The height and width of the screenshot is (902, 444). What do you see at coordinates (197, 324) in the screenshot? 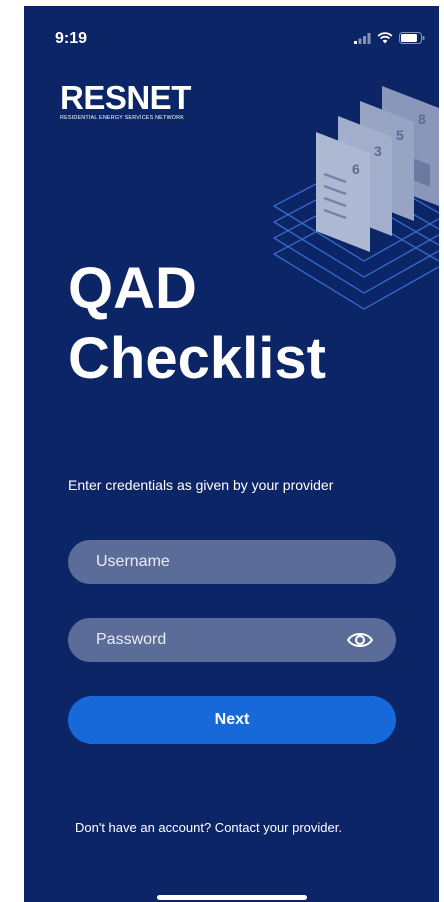
I see `page-title: QAD Checklist` at bounding box center [197, 324].